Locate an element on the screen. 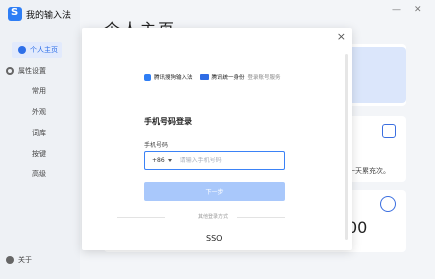 The width and height of the screenshot is (435, 279). app-header: 我的输入法 is located at coordinates (39, 14).